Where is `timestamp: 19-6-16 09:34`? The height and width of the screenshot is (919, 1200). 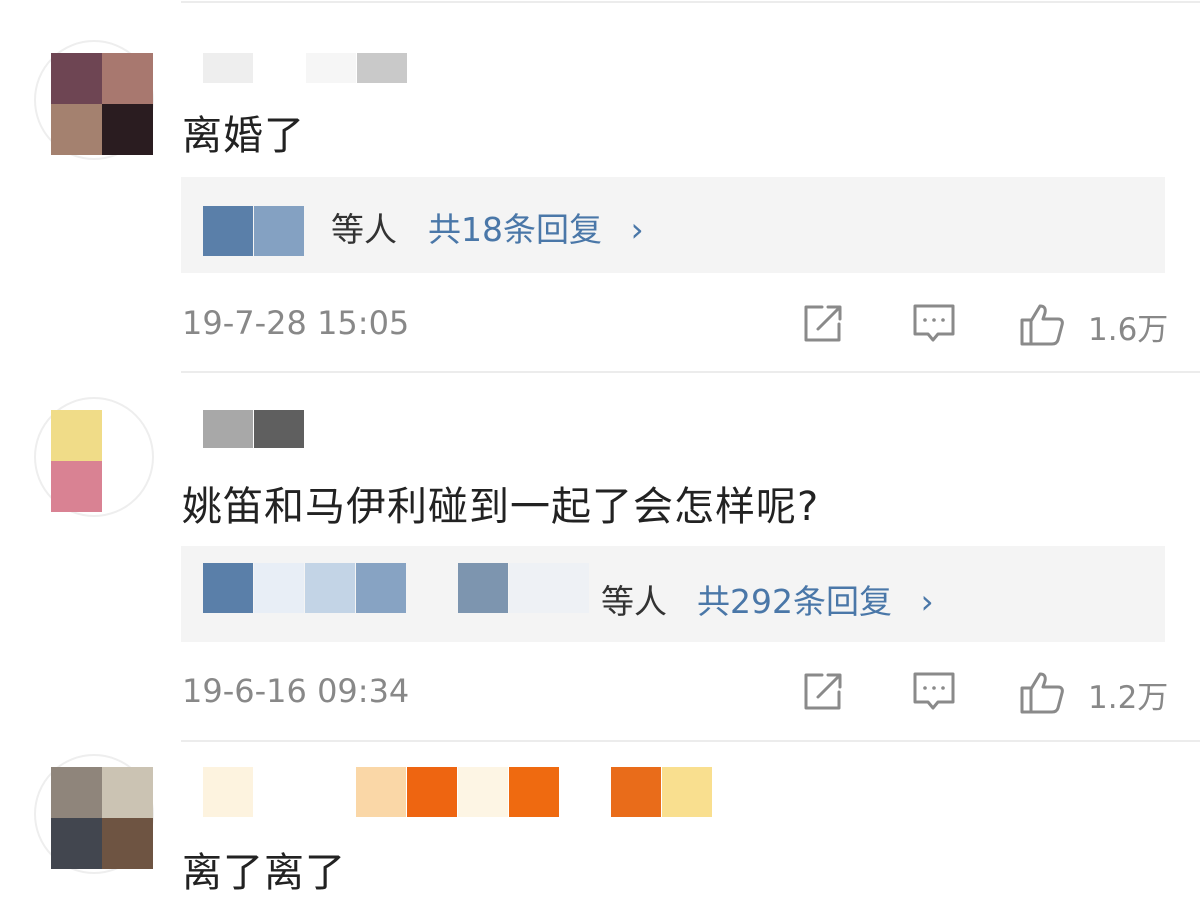 timestamp: 19-6-16 09:34 is located at coordinates (296, 691).